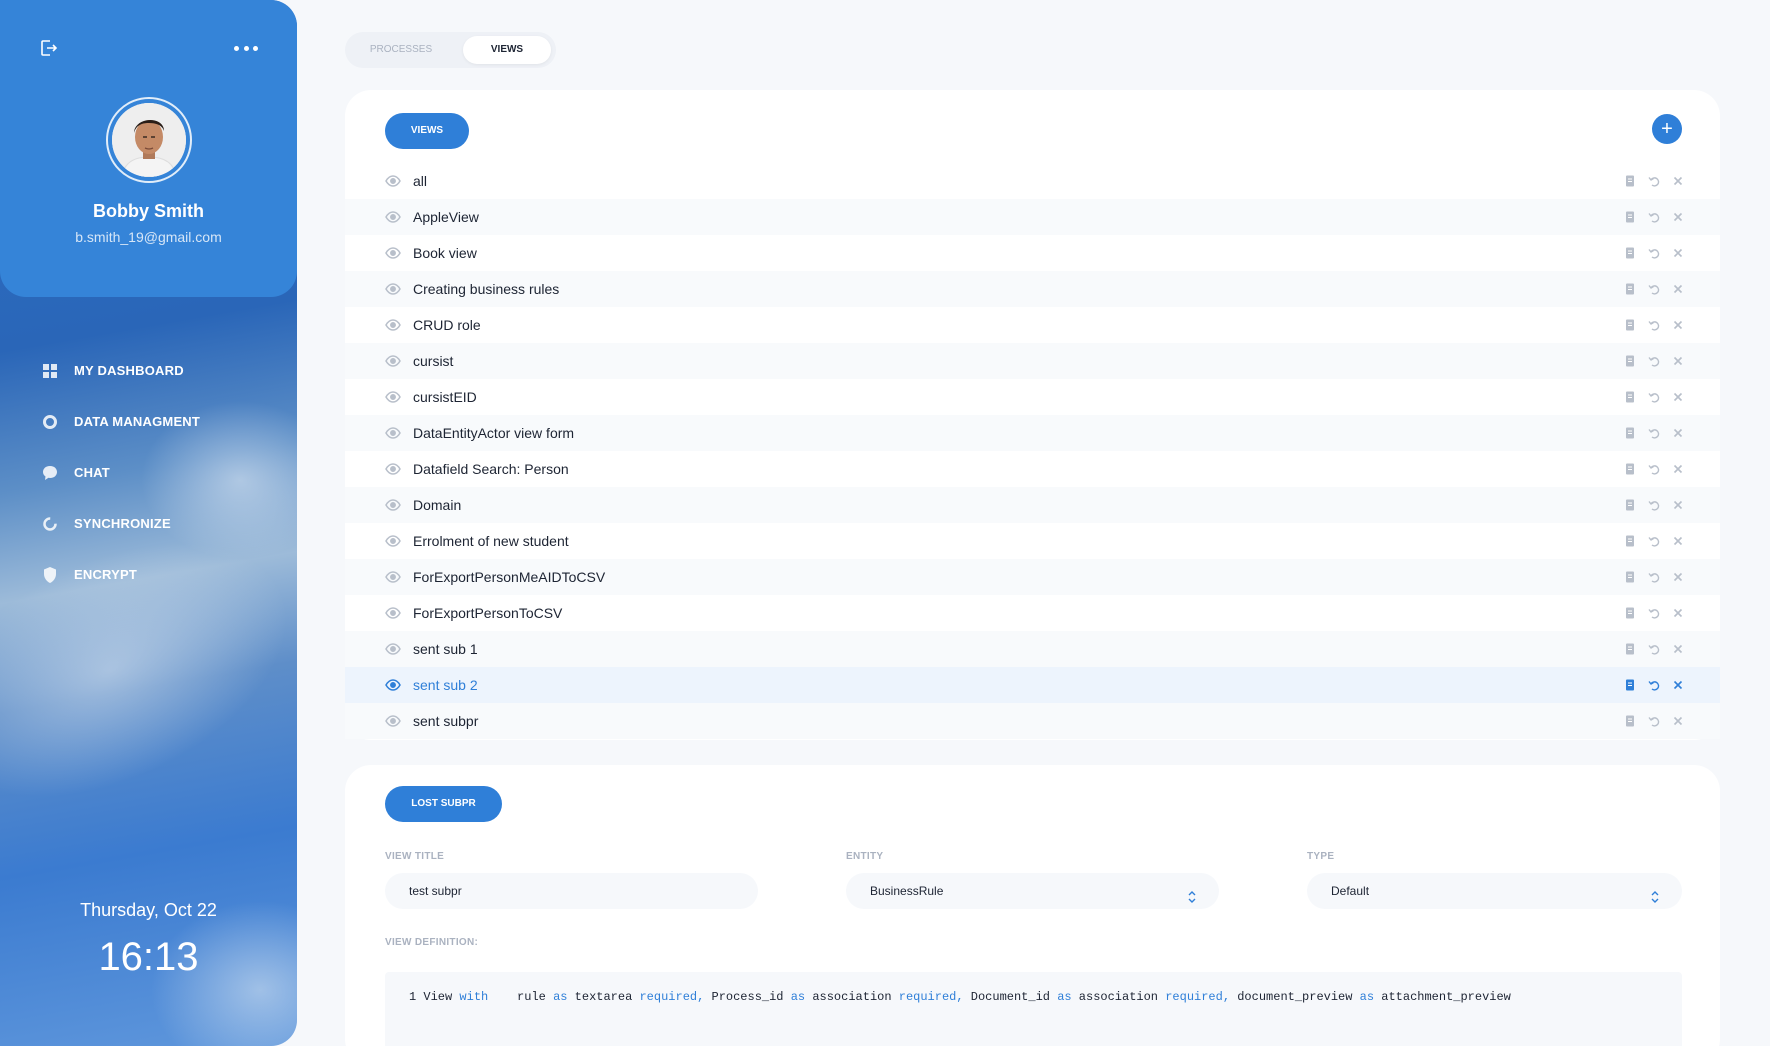 The image size is (1770, 1046). Describe the element at coordinates (1032, 253) in the screenshot. I see `view-row: Book view` at that location.